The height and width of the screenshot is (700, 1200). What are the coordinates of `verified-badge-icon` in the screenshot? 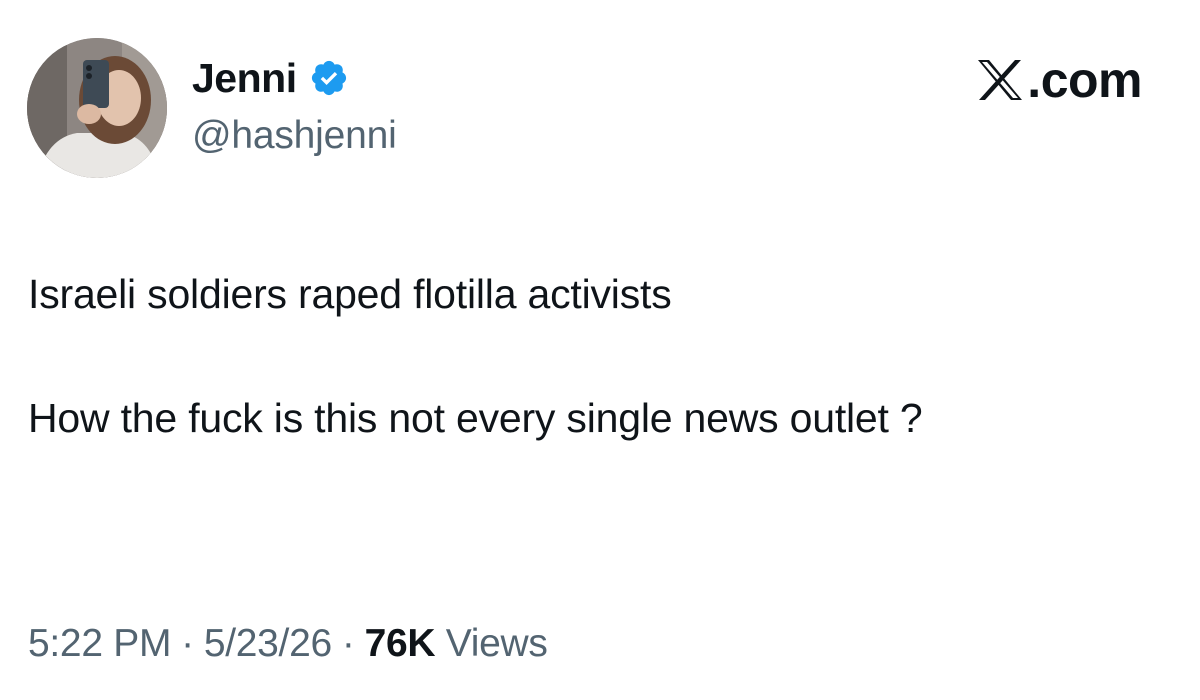 It's located at (329, 78).